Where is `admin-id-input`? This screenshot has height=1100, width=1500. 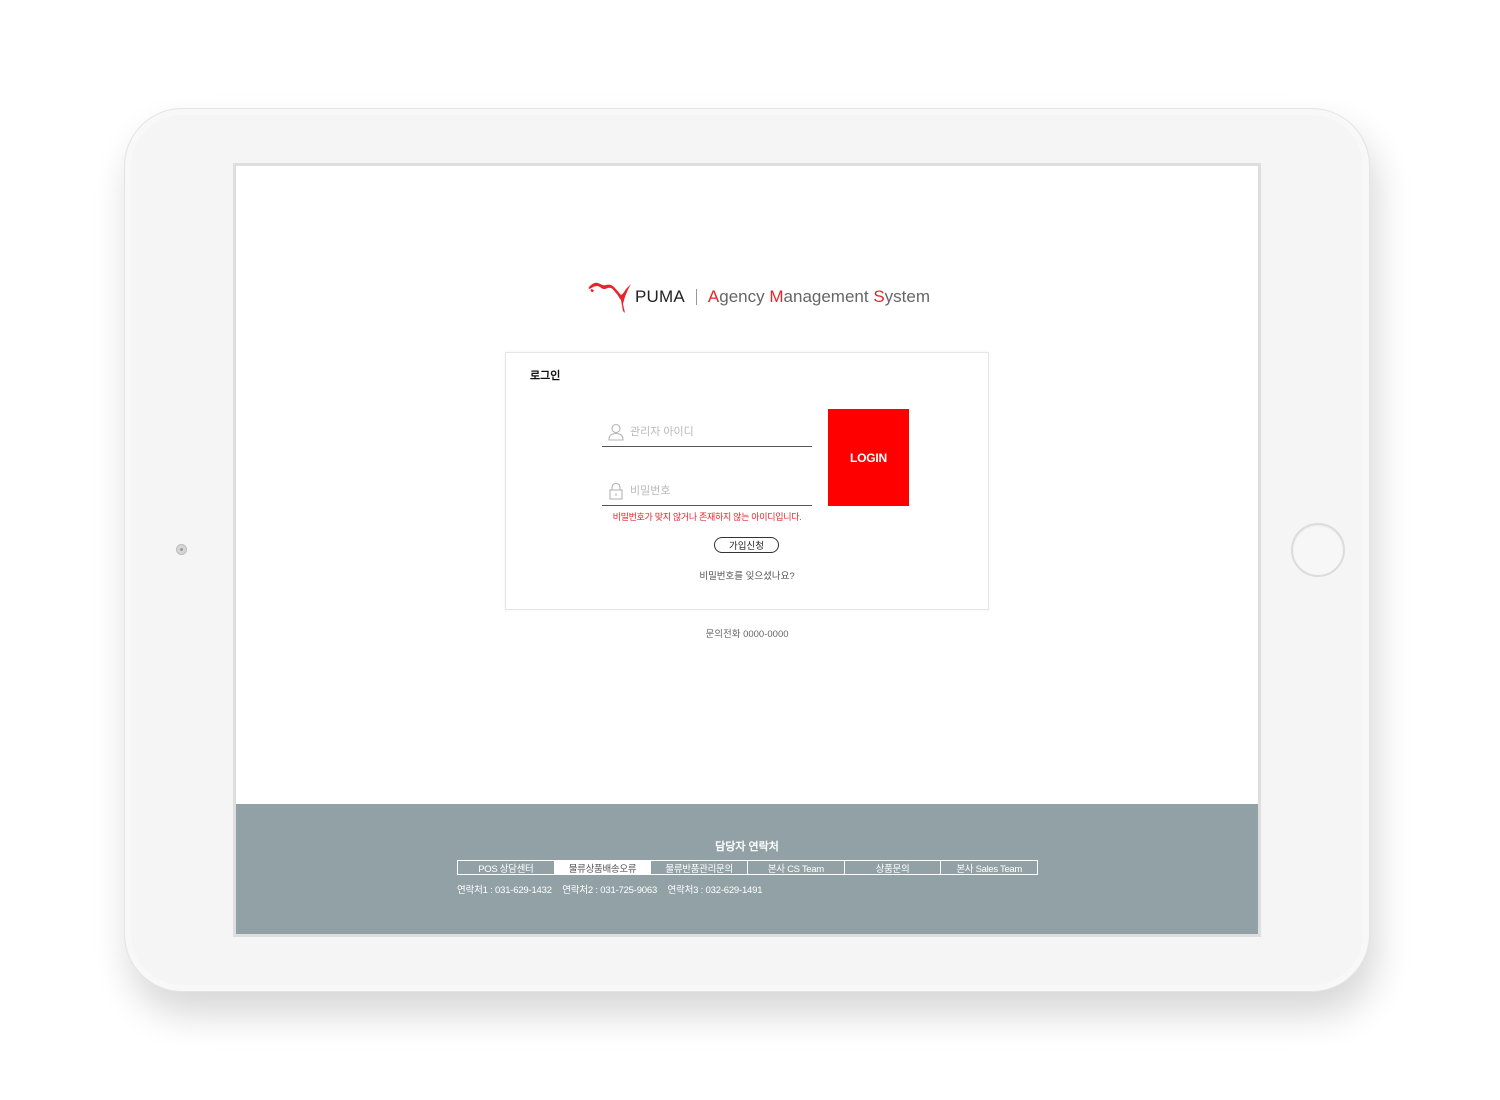
admin-id-input is located at coordinates (715, 432).